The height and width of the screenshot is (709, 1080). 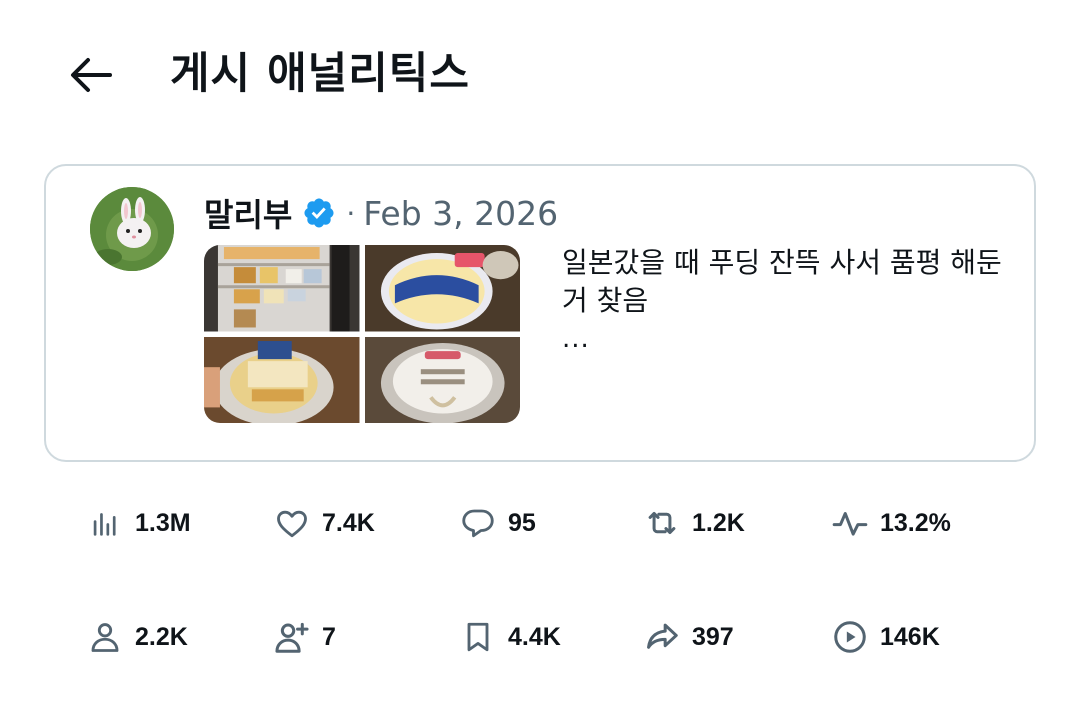 I want to click on metric-new-followers-value: 7, so click(x=329, y=636).